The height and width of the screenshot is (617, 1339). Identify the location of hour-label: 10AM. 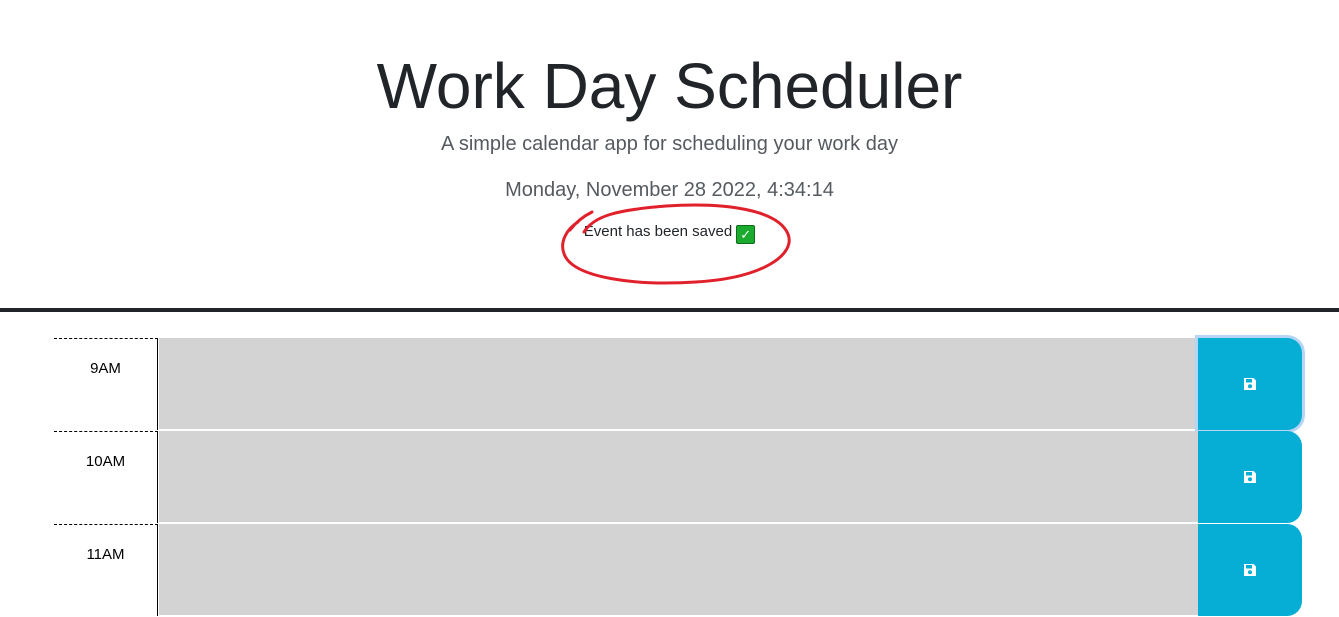
(106, 477).